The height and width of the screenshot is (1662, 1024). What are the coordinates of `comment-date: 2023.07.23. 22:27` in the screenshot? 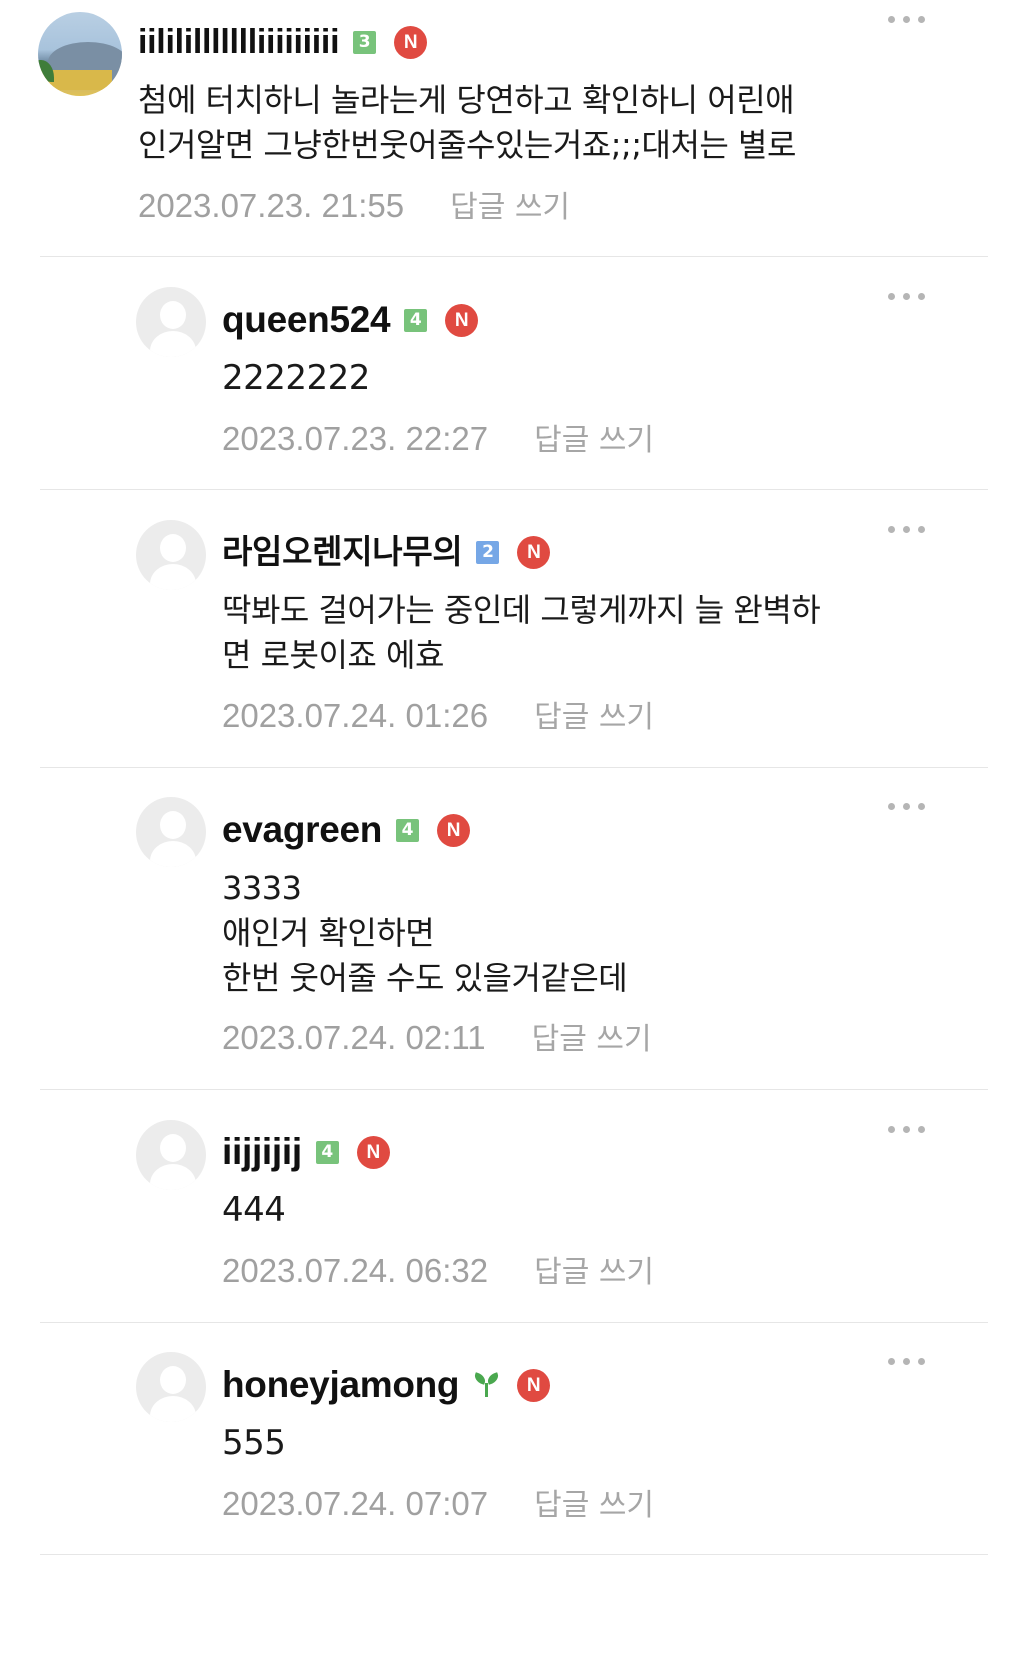 It's located at (355, 438).